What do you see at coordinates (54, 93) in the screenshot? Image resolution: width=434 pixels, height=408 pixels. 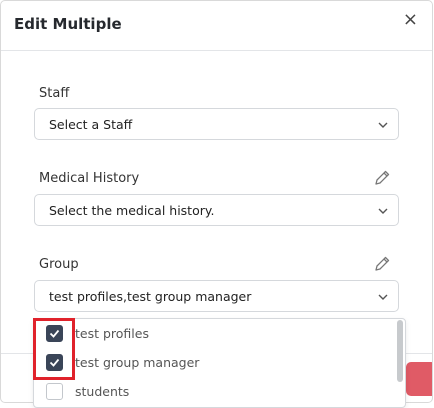 I see `staff-label: Staff` at bounding box center [54, 93].